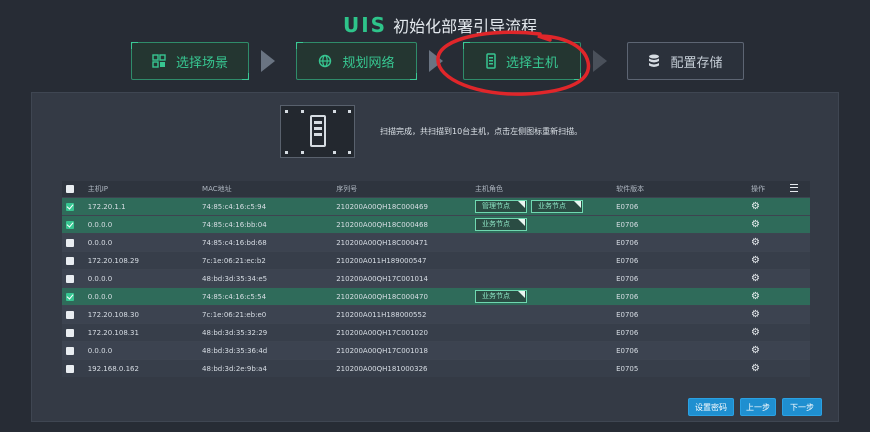 The width and height of the screenshot is (870, 432). What do you see at coordinates (481, 131) in the screenshot?
I see `scan-message: 扫描完成，共扫描到10台主机，点击左侧图标重新扫描。` at bounding box center [481, 131].